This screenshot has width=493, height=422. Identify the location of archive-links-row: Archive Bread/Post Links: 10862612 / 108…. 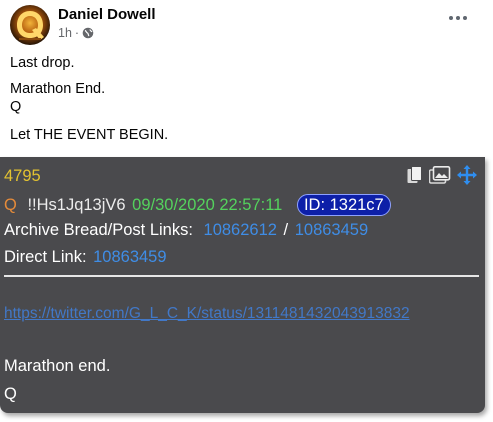
(186, 230).